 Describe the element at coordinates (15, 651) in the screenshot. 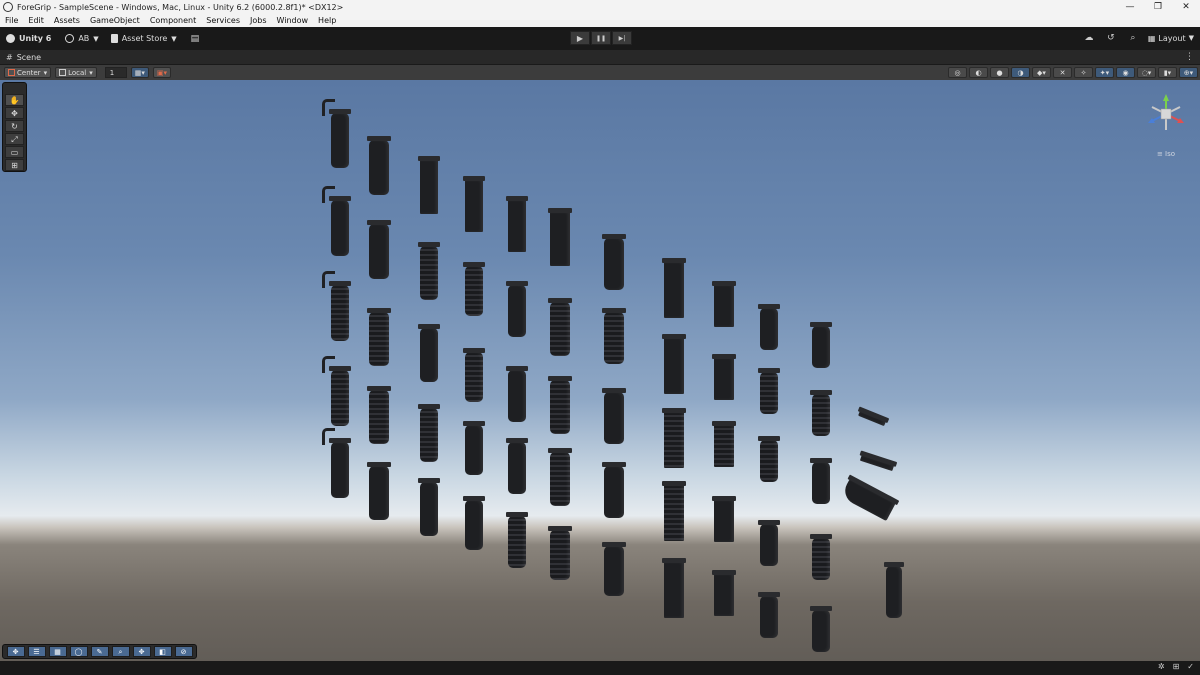

I see `overlay-move-button: ✥` at that location.